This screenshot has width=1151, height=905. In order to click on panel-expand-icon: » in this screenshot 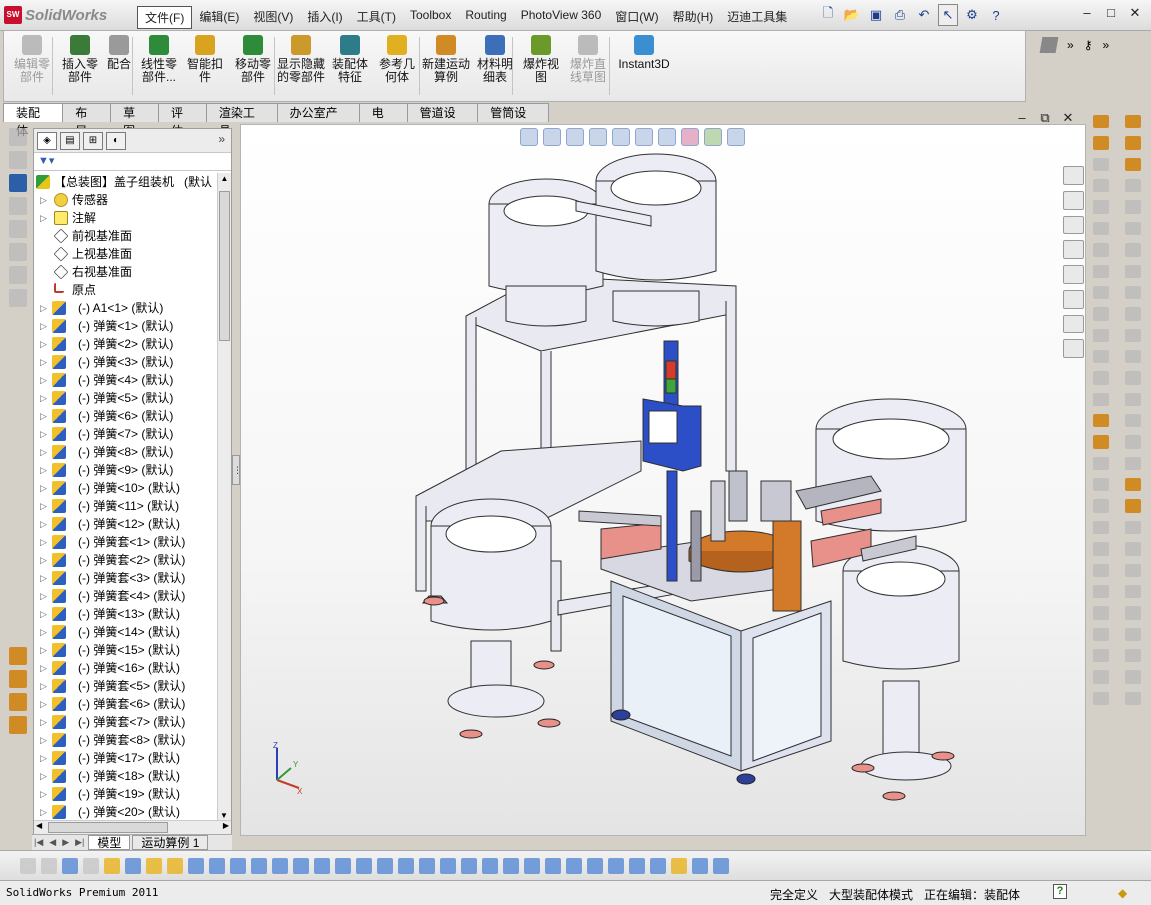, I will do `click(221, 139)`.